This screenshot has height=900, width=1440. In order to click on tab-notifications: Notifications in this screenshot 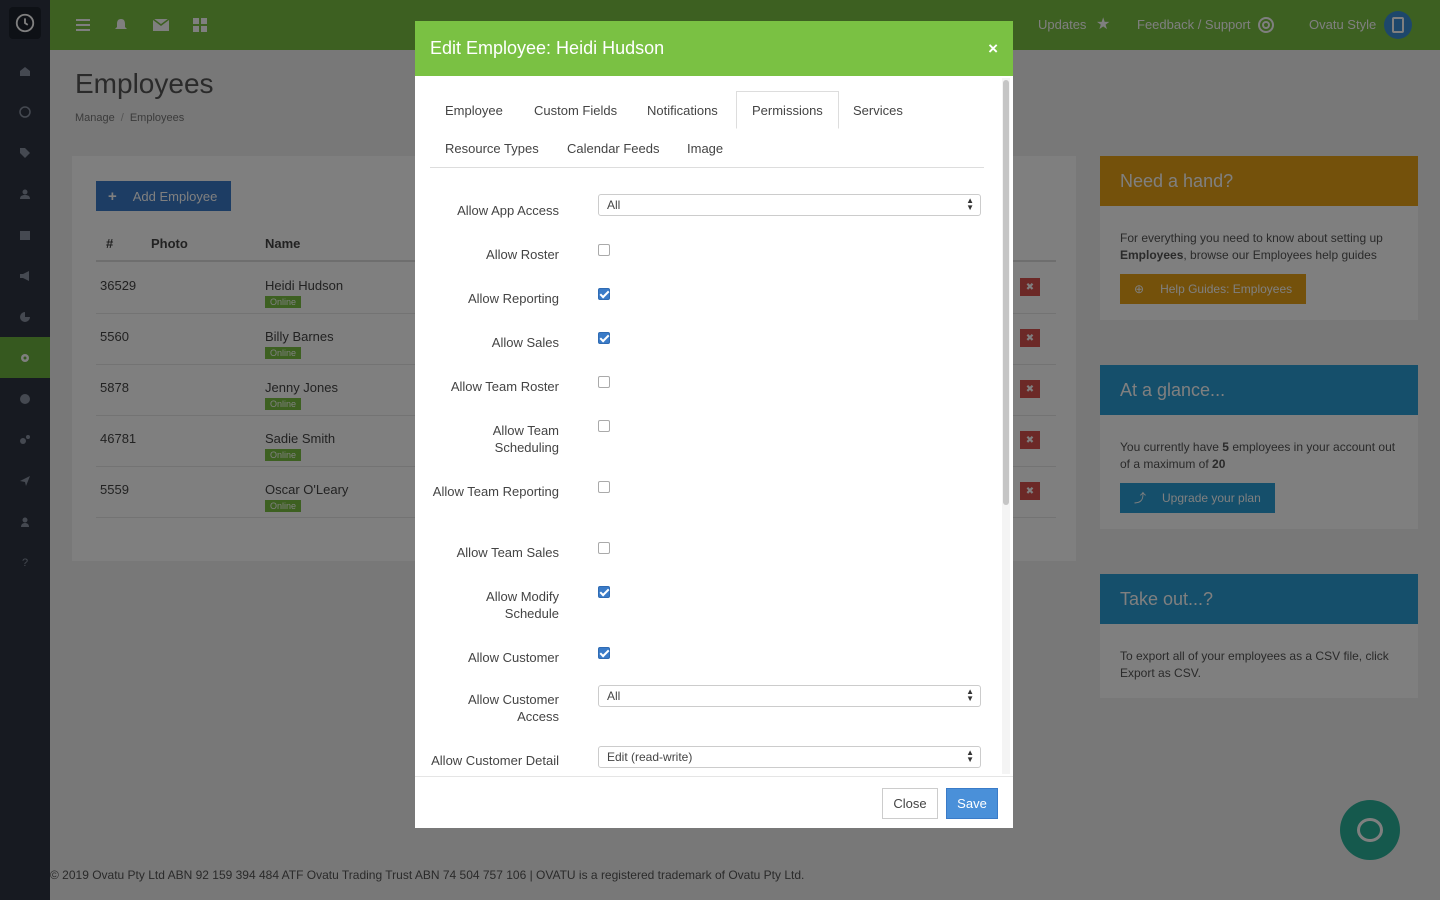, I will do `click(682, 110)`.